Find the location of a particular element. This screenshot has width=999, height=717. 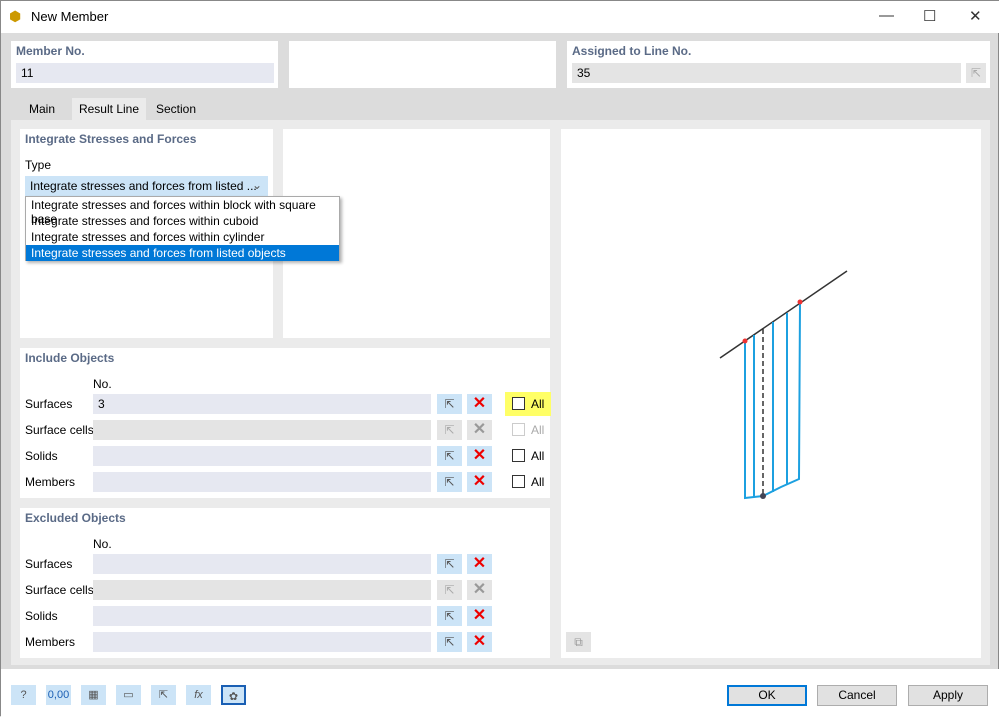

include-no-header: No. is located at coordinates (102, 384).